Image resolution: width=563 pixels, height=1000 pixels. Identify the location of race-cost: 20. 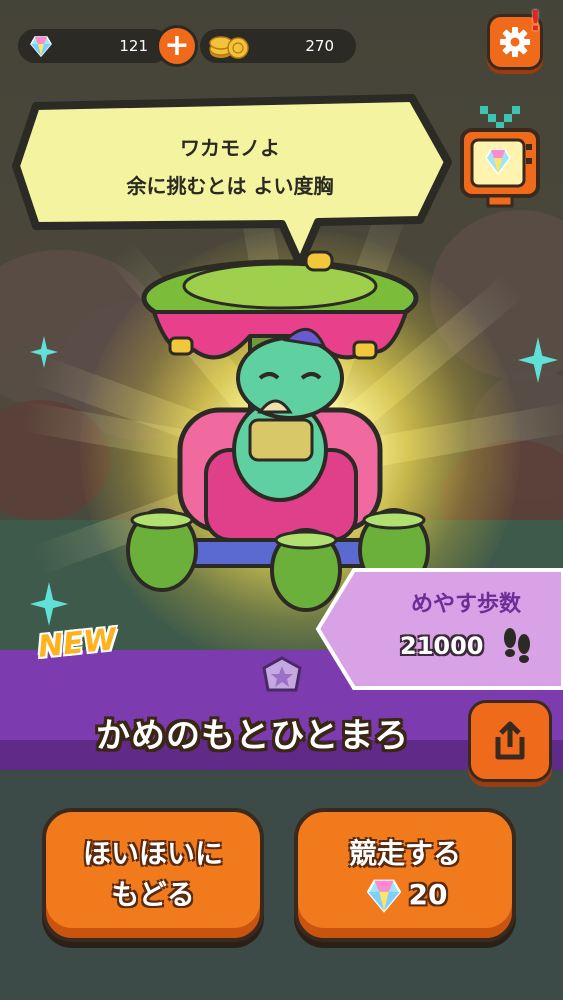
(405, 895).